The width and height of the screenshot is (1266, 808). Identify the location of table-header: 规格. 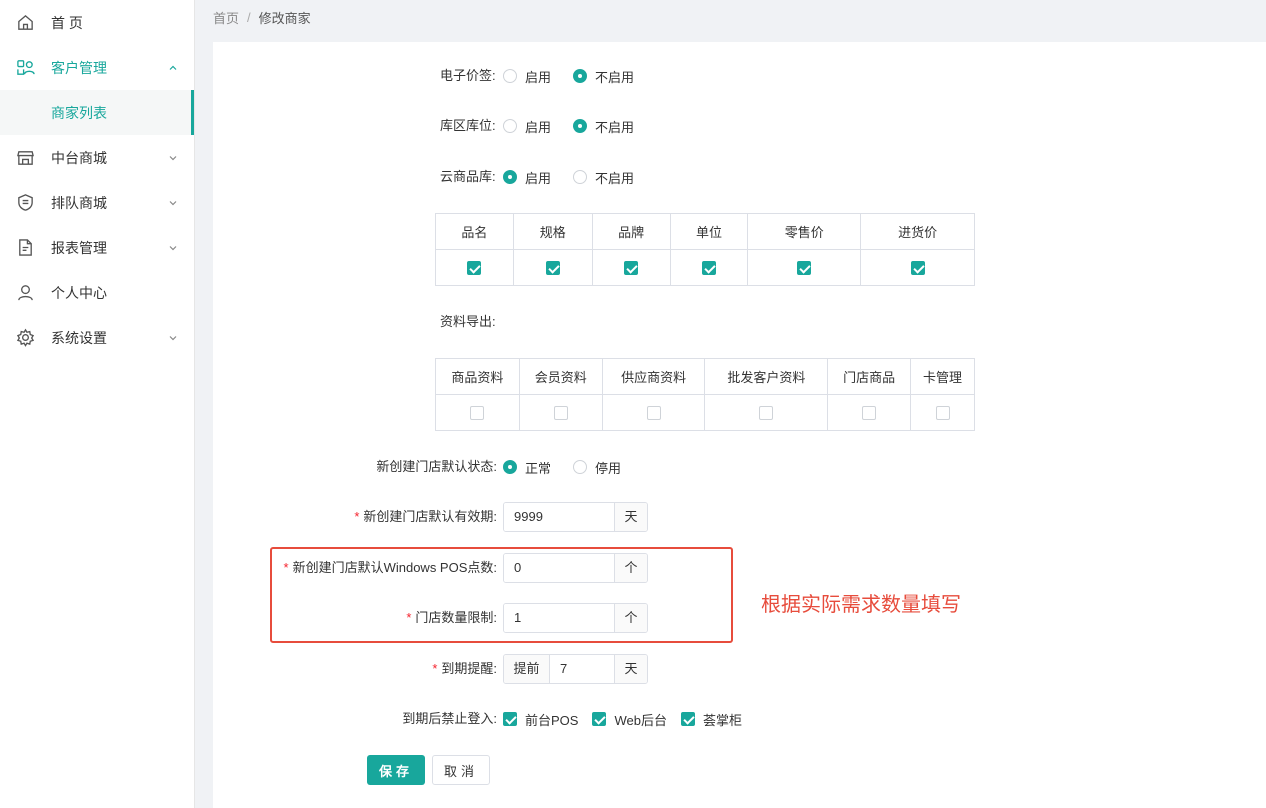
(552, 231).